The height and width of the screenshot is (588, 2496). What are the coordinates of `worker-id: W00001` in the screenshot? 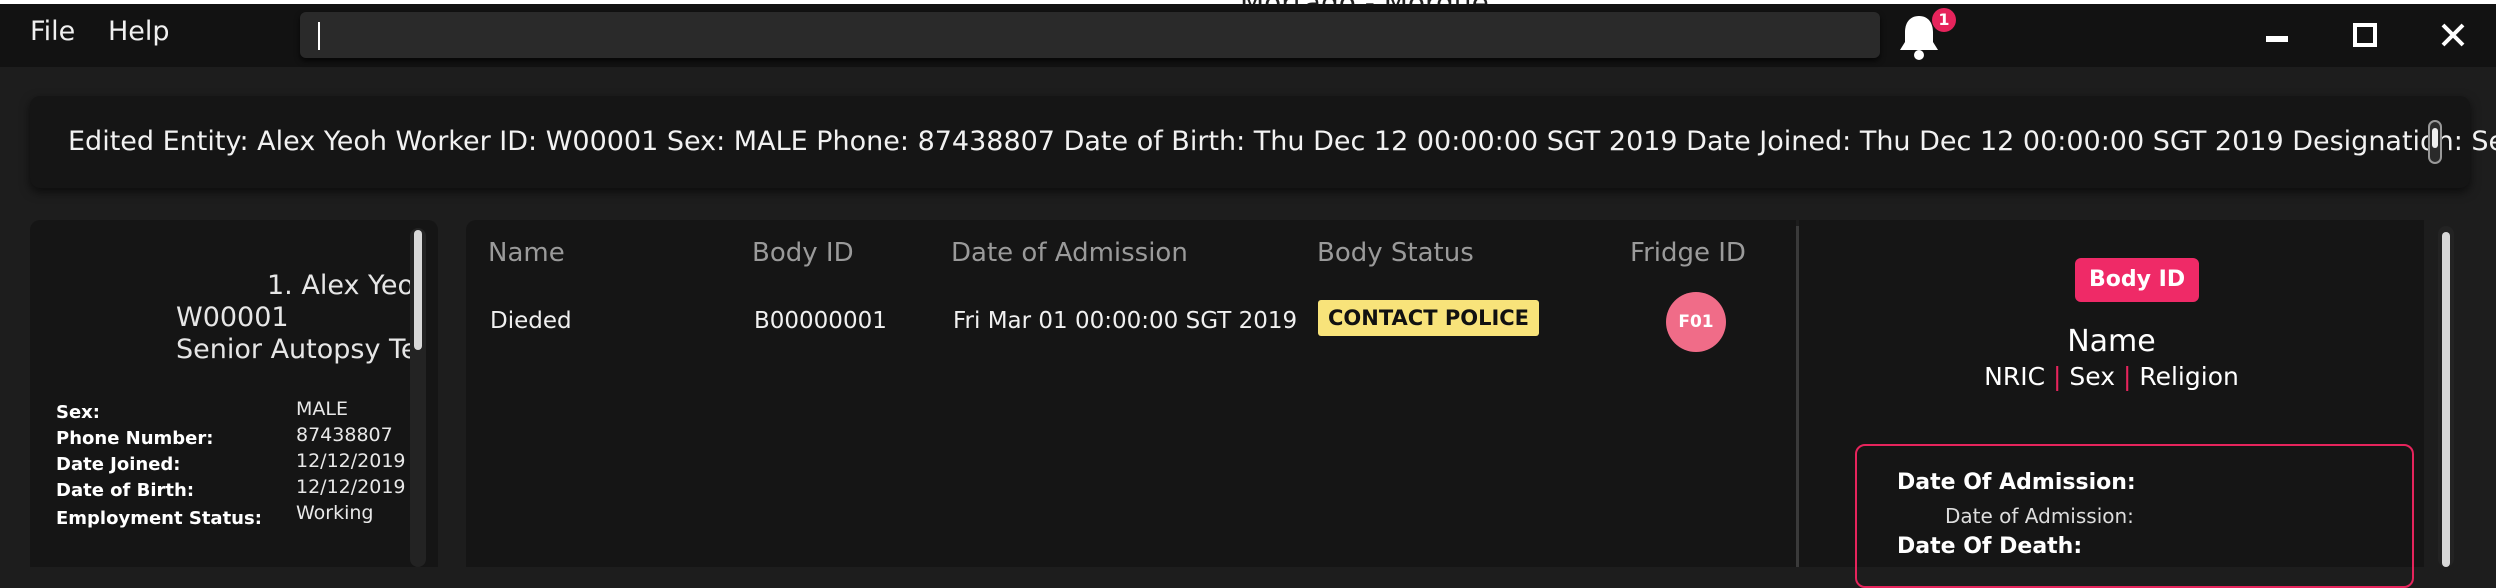 It's located at (232, 317).